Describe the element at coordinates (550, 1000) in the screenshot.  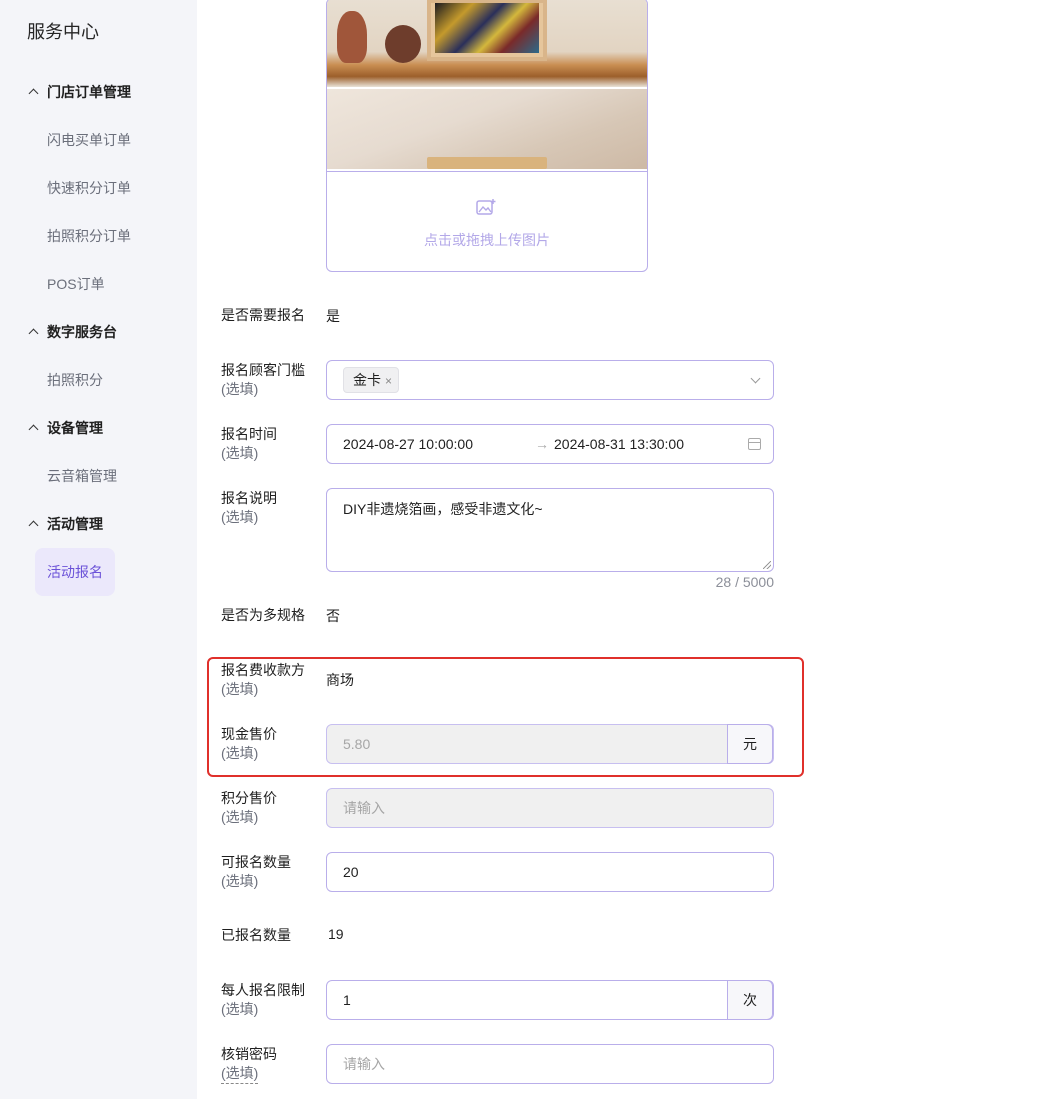
I see `per-person-limit-input: 1 次` at that location.